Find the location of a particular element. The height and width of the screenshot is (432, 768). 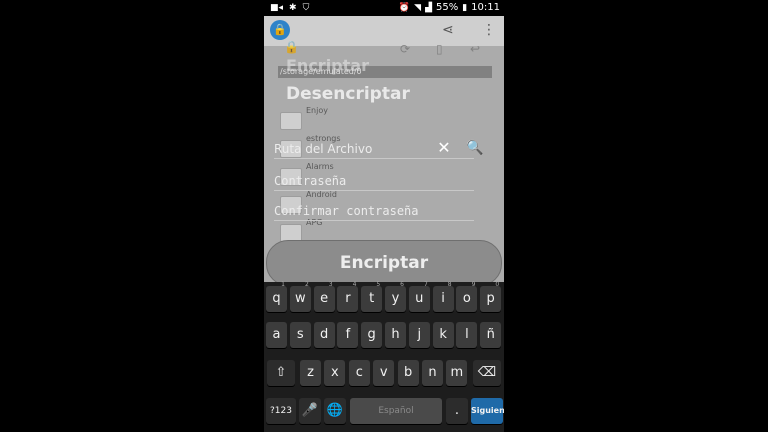

keyboard-row-4: ?123 🎤 🌐 Español . Siguiente is located at coordinates (384, 412).